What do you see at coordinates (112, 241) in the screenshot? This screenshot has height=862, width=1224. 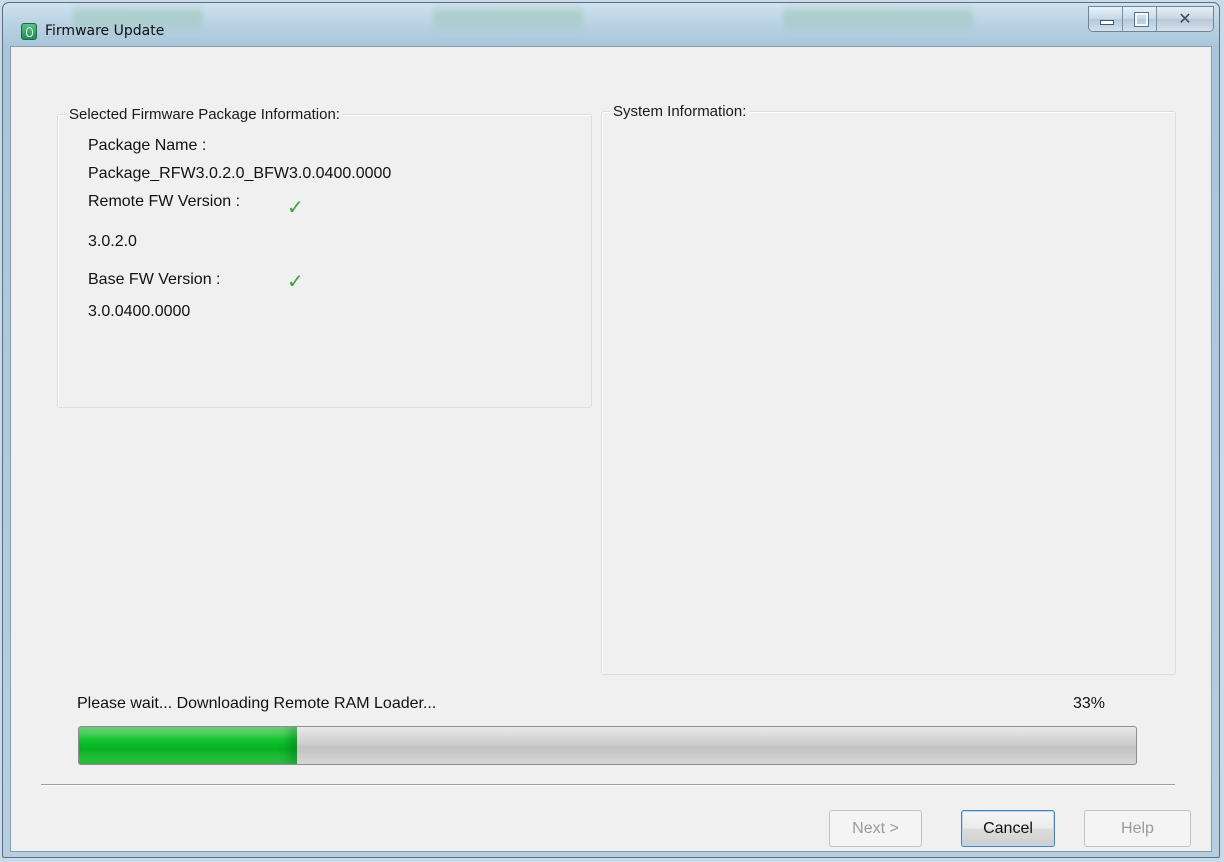 I see `remote-fw-value: 3.0.2.0` at bounding box center [112, 241].